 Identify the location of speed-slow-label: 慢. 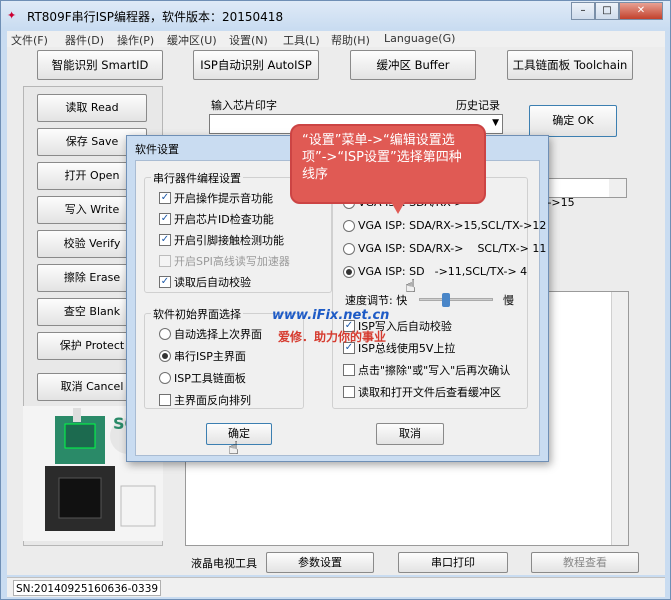
(508, 300).